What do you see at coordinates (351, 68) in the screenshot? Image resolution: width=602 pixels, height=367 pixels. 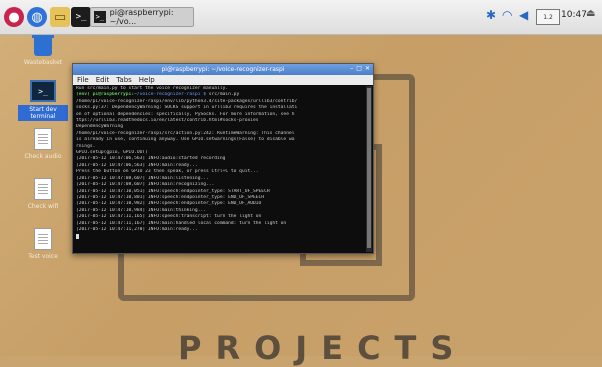 I see `minimize-icon: –` at bounding box center [351, 68].